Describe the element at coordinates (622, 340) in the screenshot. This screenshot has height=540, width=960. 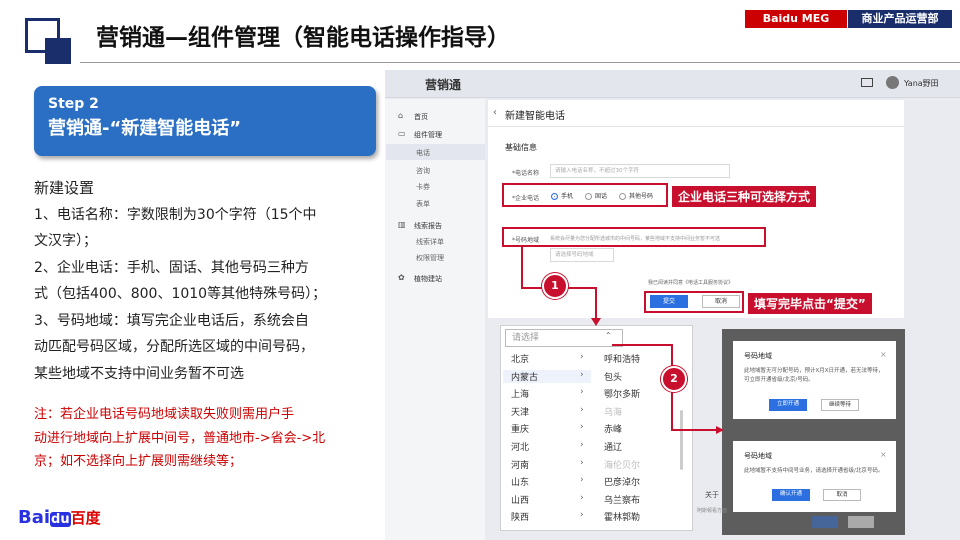
I see `connector-arrows` at that location.